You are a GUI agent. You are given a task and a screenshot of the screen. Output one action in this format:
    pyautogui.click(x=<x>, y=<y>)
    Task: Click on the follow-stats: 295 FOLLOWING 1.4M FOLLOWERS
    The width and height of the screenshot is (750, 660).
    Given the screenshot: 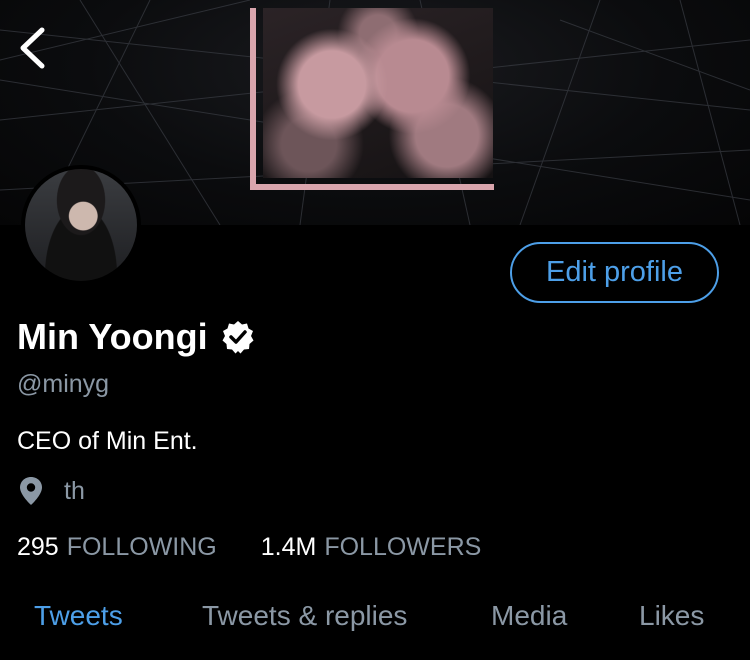 What is the action you would take?
    pyautogui.click(x=249, y=547)
    